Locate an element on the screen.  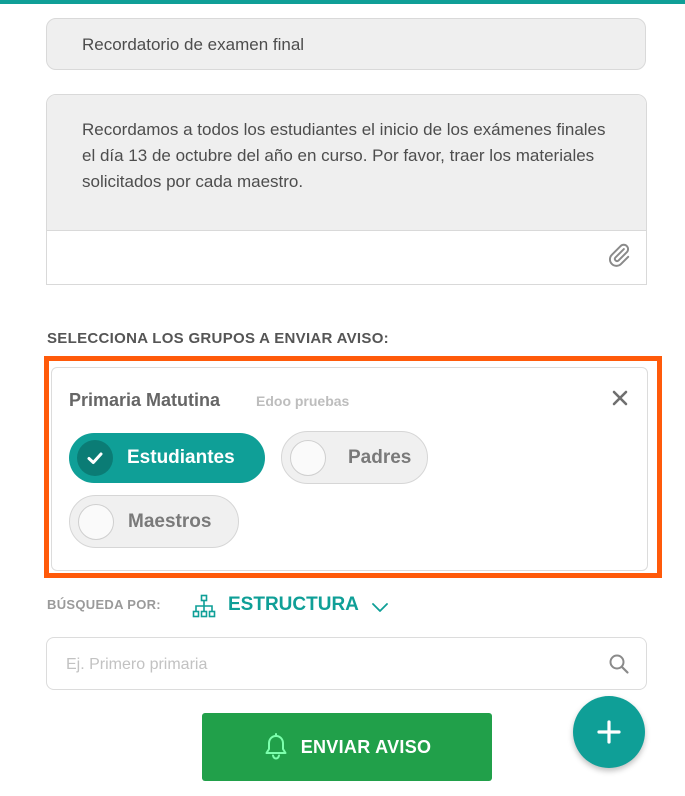
send-notice-button: ENVIAR AVISO is located at coordinates (347, 747).